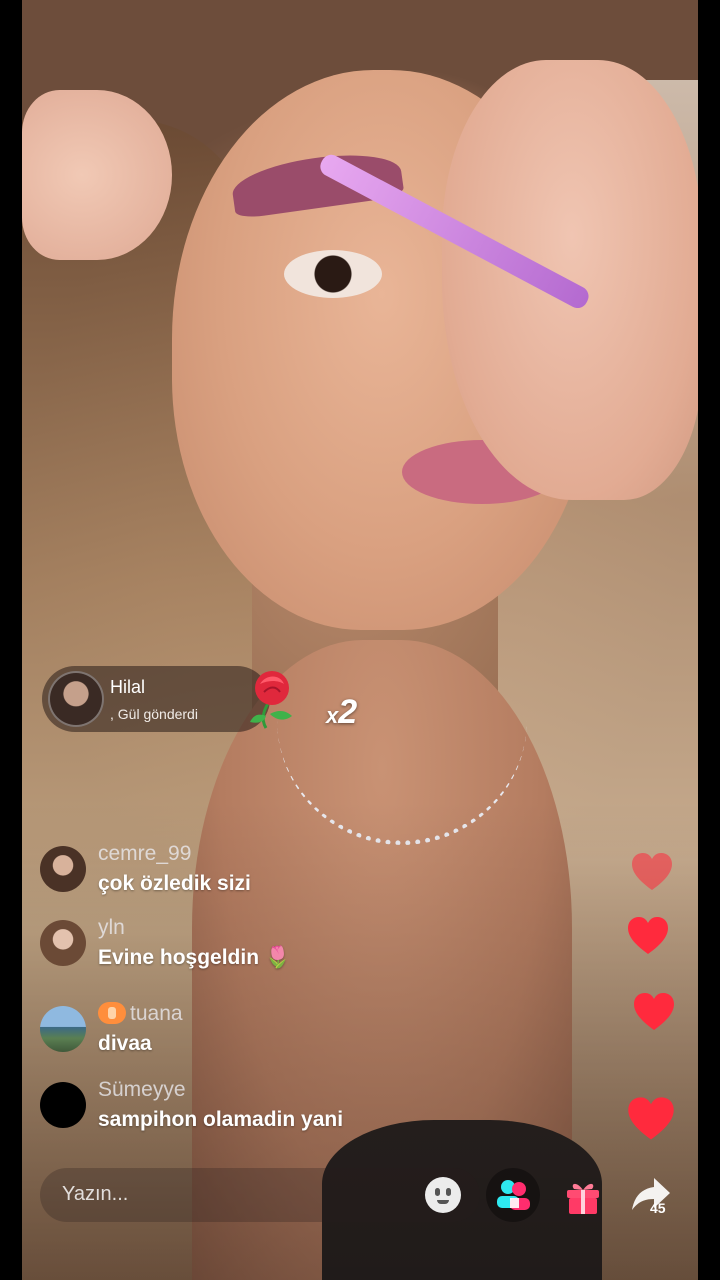  I want to click on emoji-button, so click(443, 1195).